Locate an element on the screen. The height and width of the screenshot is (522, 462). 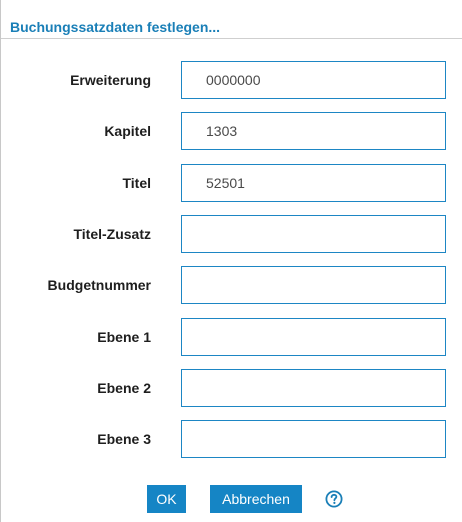
row-ebene-2: Ebene 2 is located at coordinates (231, 388).